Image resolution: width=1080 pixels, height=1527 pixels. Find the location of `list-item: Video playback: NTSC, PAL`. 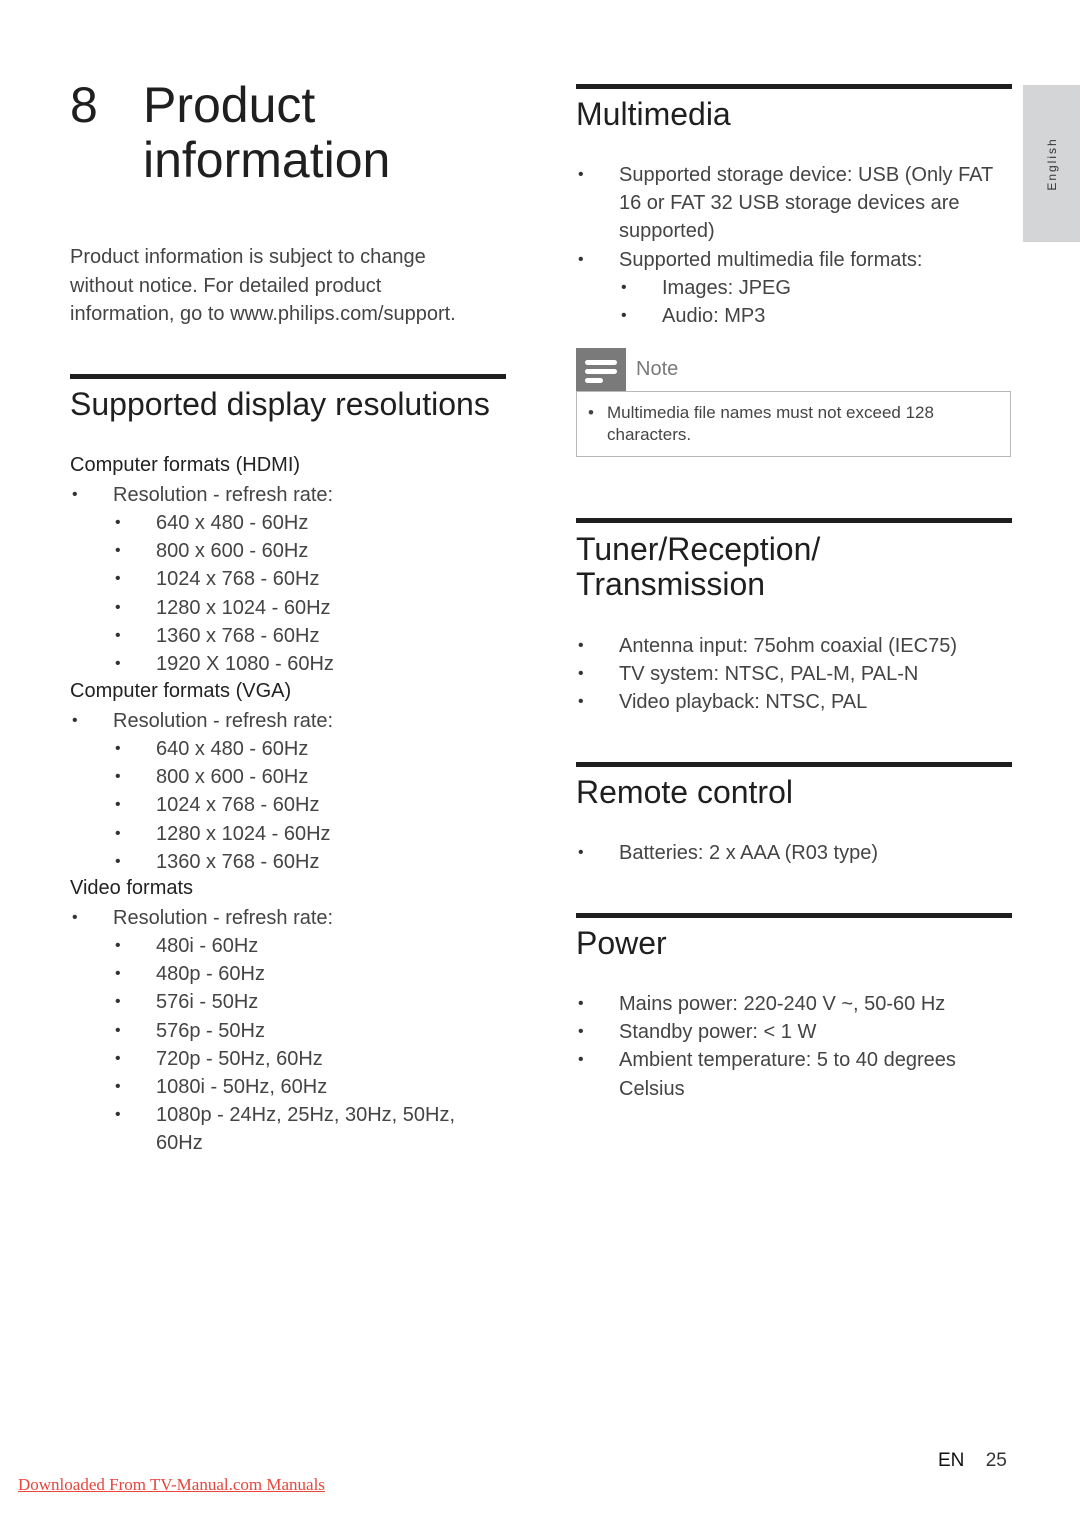

list-item: Video playback: NTSC, PAL is located at coordinates (791, 702).